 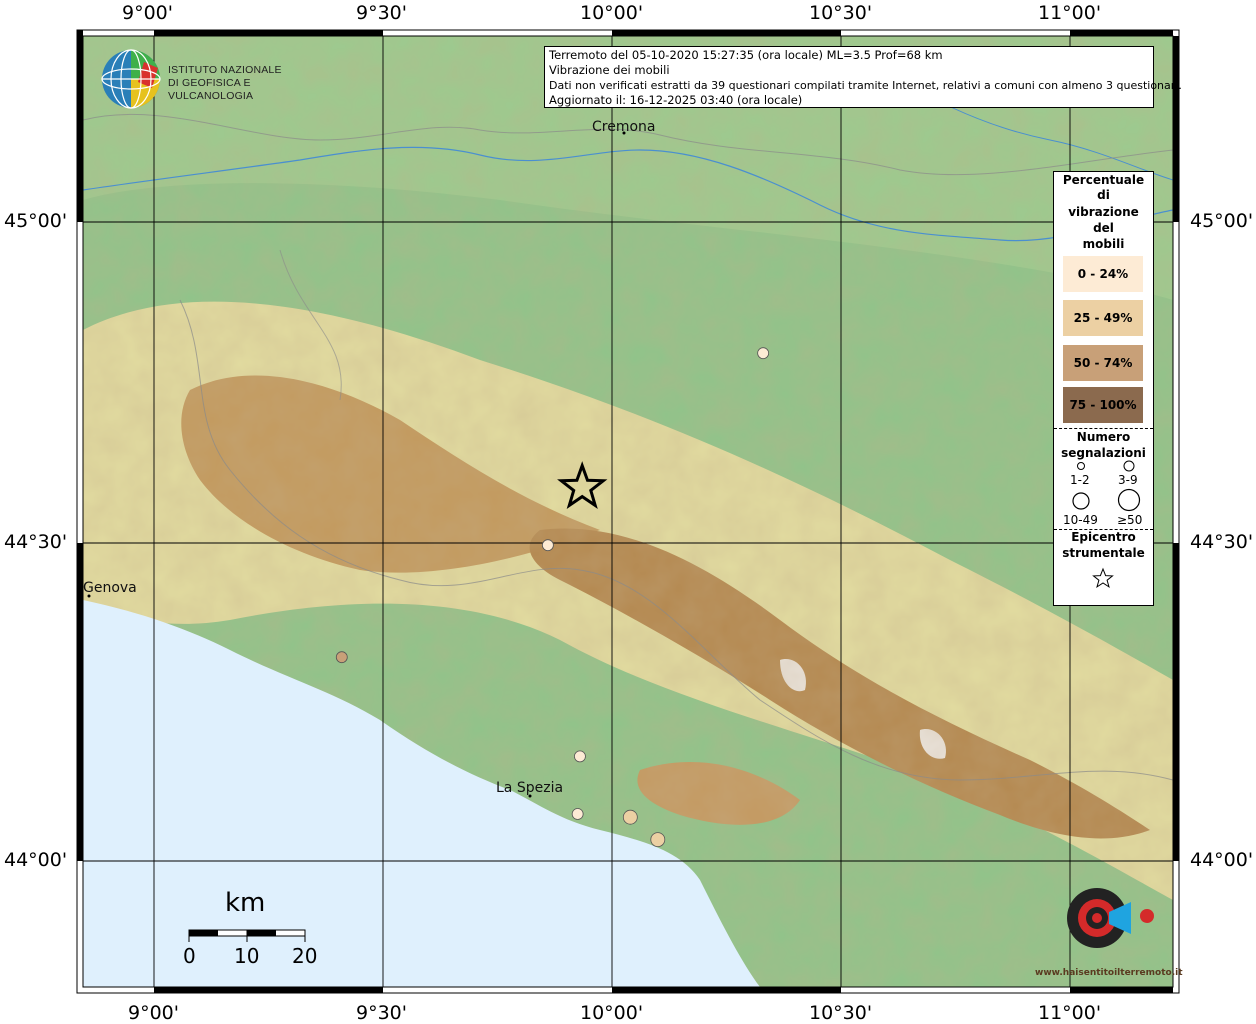 What do you see at coordinates (841, 13) in the screenshot?
I see `lon-label-top-4: 10°30'` at bounding box center [841, 13].